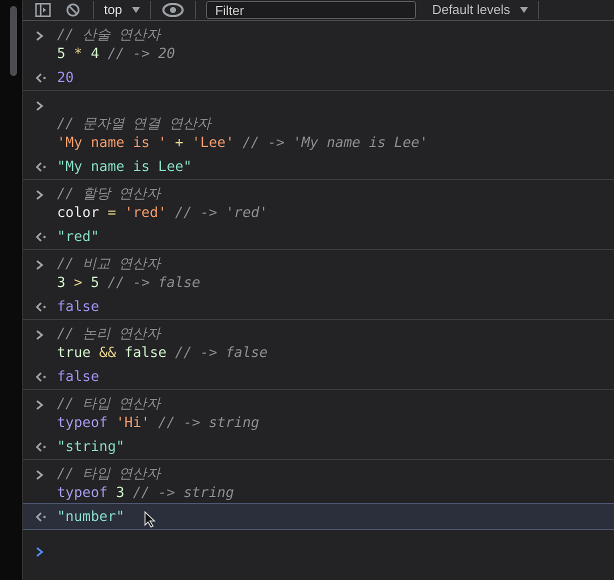 Image resolution: width=614 pixels, height=580 pixels. Describe the element at coordinates (135, 124) in the screenshot. I see `code-line: // 문자열 연결 연산자` at that location.